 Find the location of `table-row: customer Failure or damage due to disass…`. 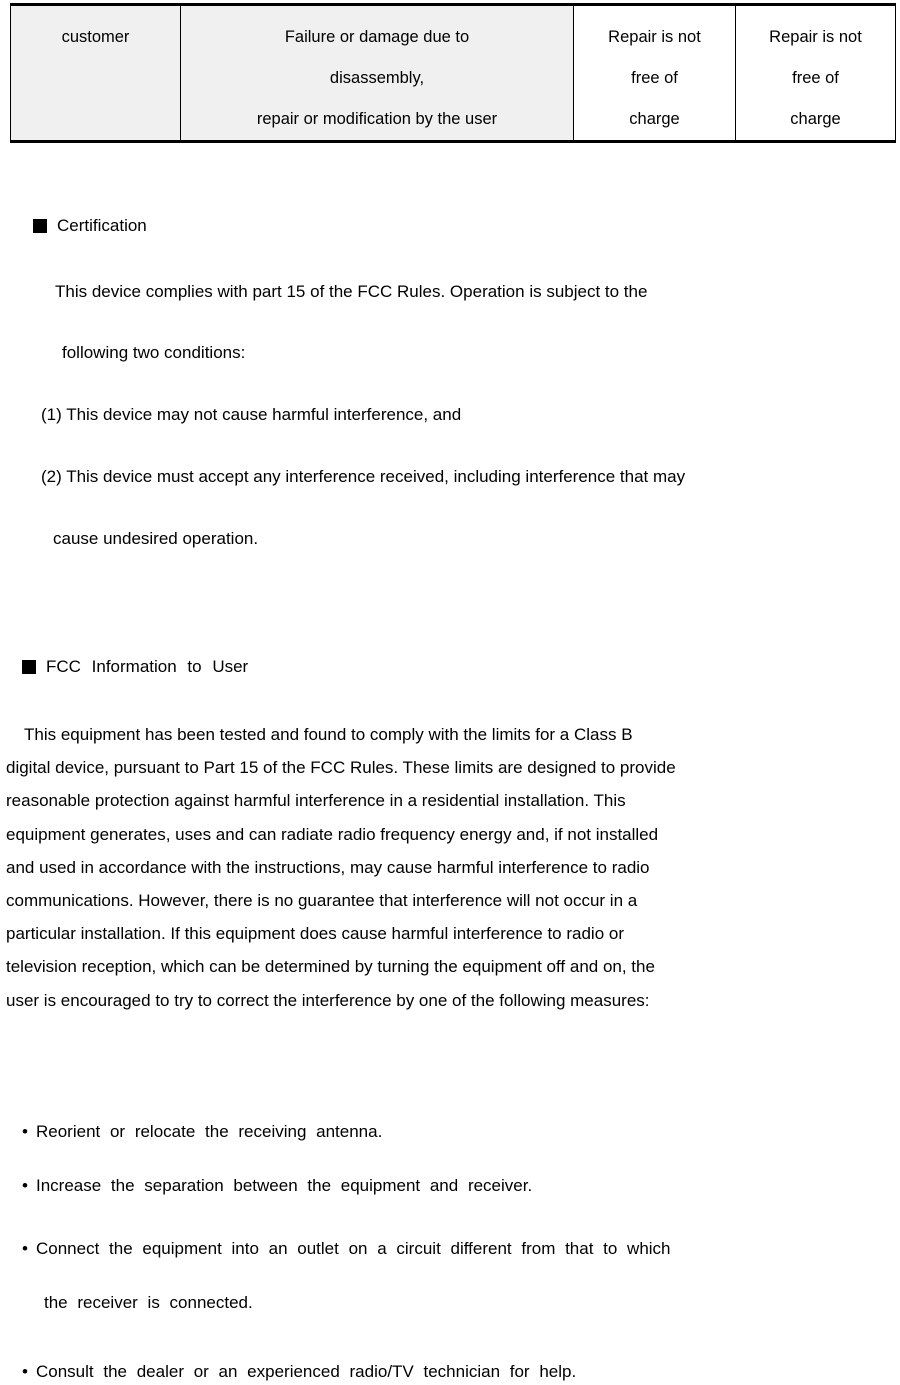

table-row: customer Failure or damage due to disass… is located at coordinates (453, 73).